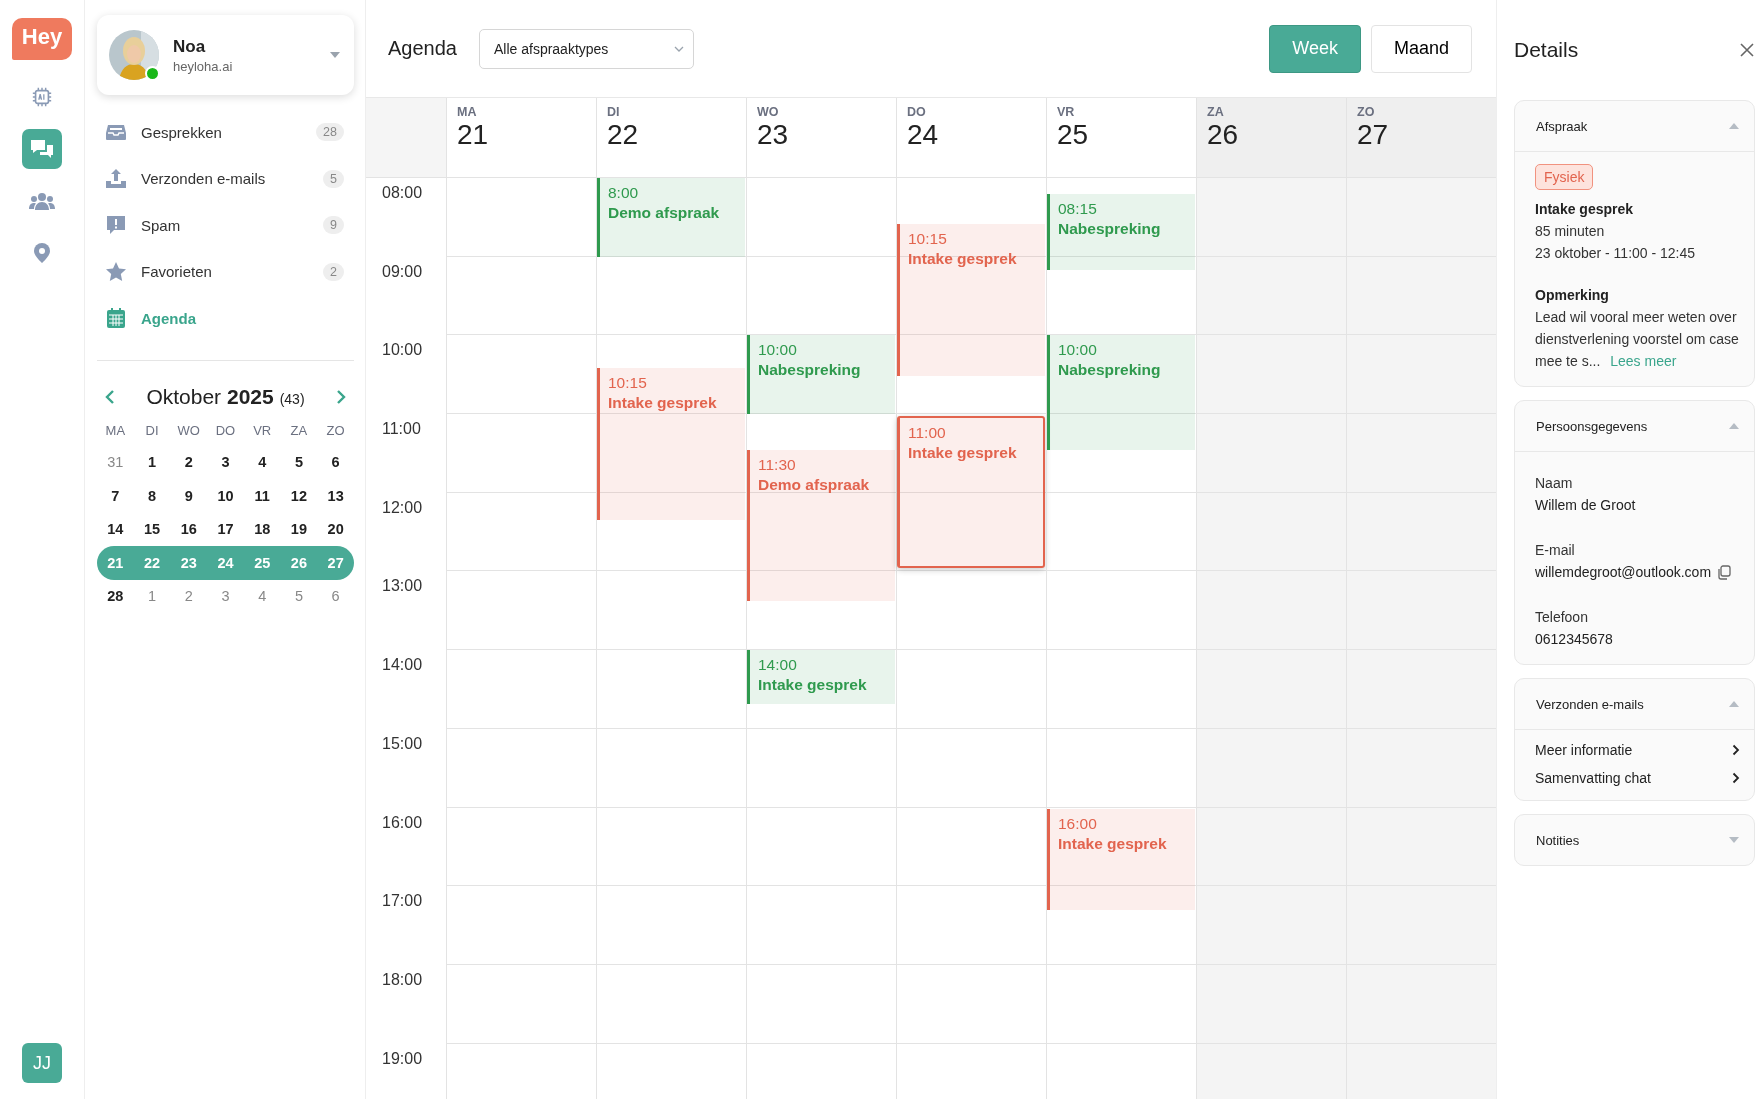  What do you see at coordinates (923, 135) in the screenshot?
I see `day-number: 24` at bounding box center [923, 135].